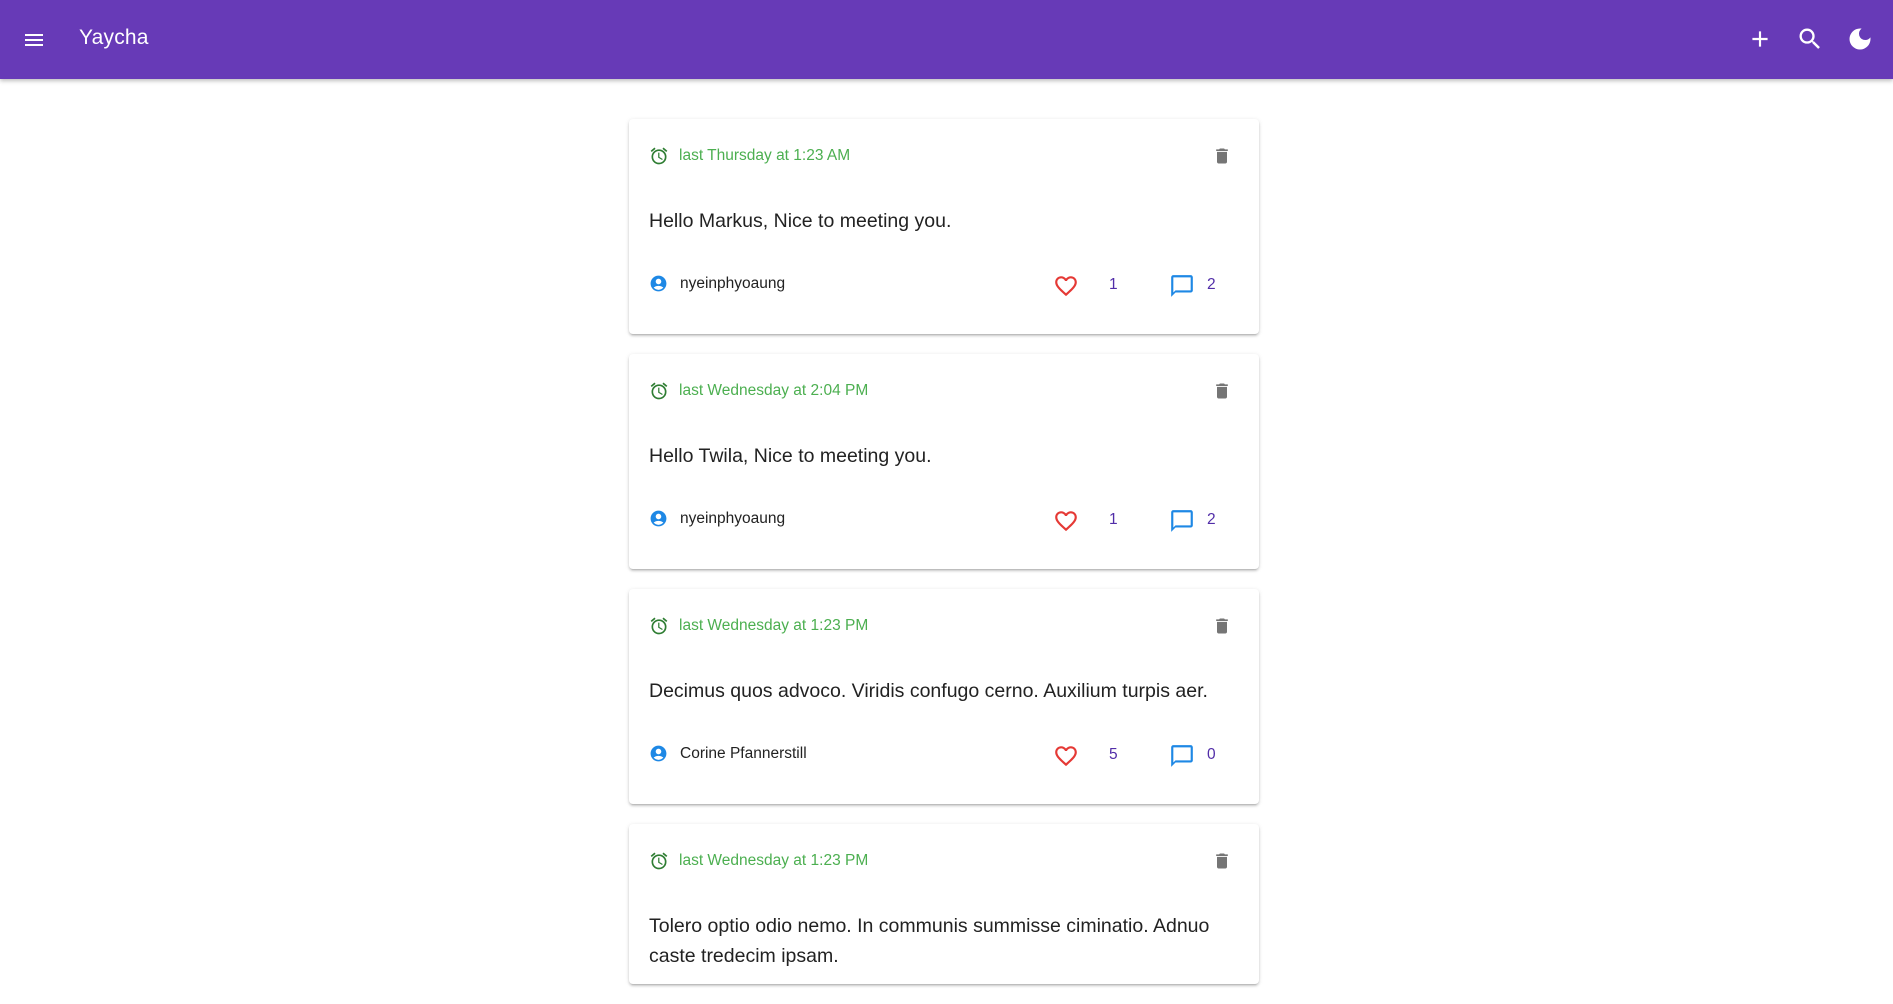 This screenshot has height=1004, width=1893. I want to click on search-icon, so click(1810, 39).